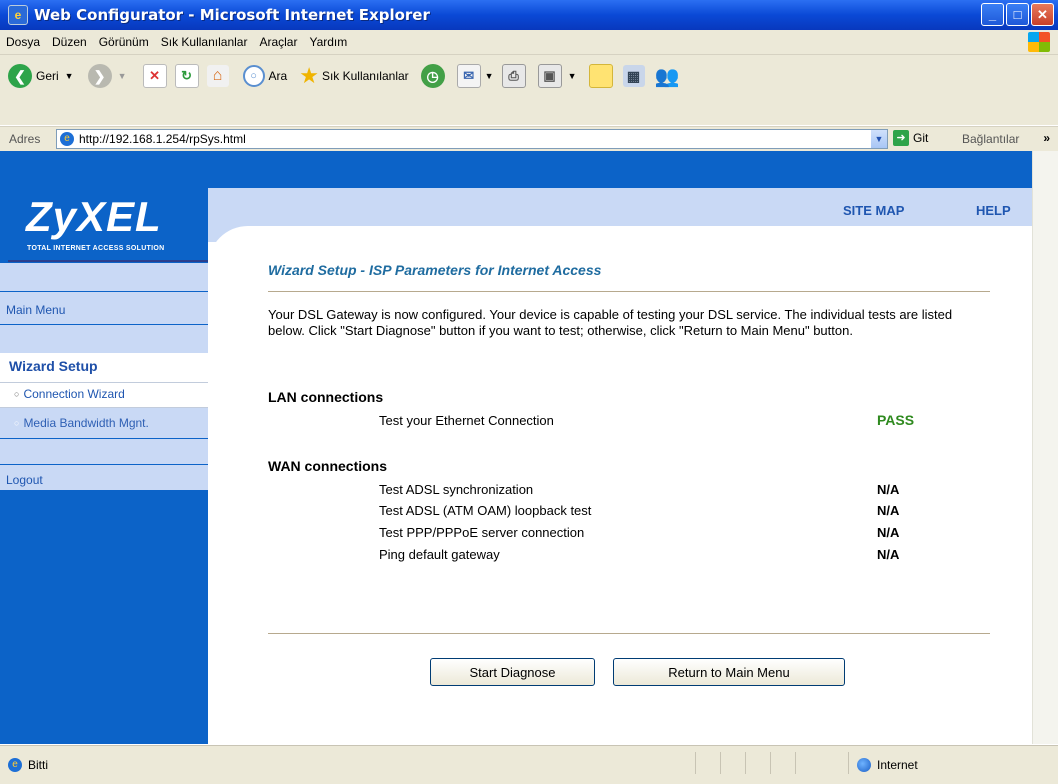 The height and width of the screenshot is (784, 1058). What do you see at coordinates (122, 76) in the screenshot?
I see `forward-dropdown-icon: ▼` at bounding box center [122, 76].